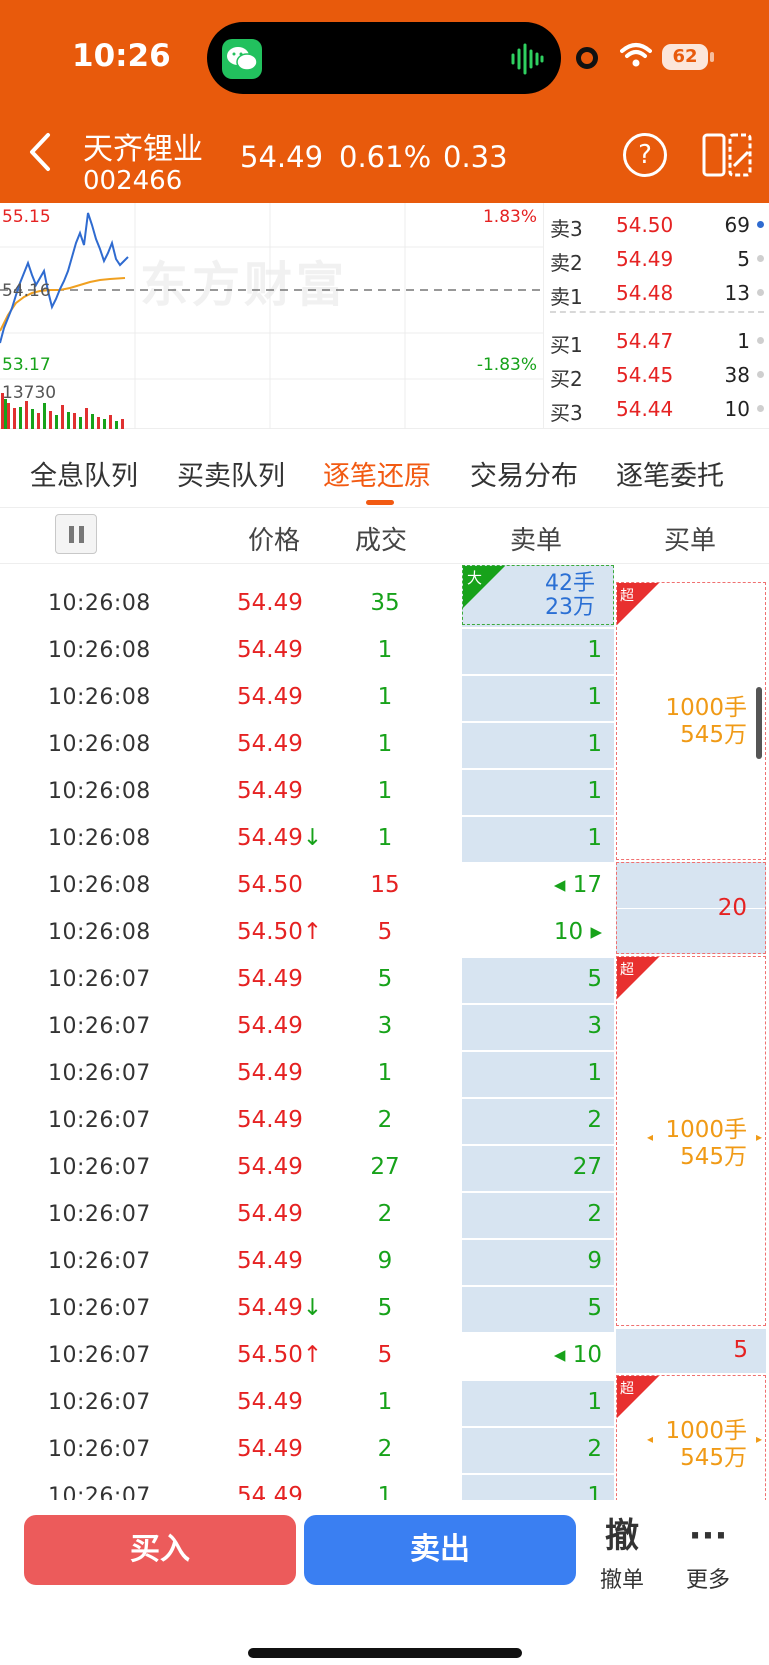 The width and height of the screenshot is (769, 1665). Describe the element at coordinates (691, 1351) in the screenshot. I see `buy-block: 5` at that location.